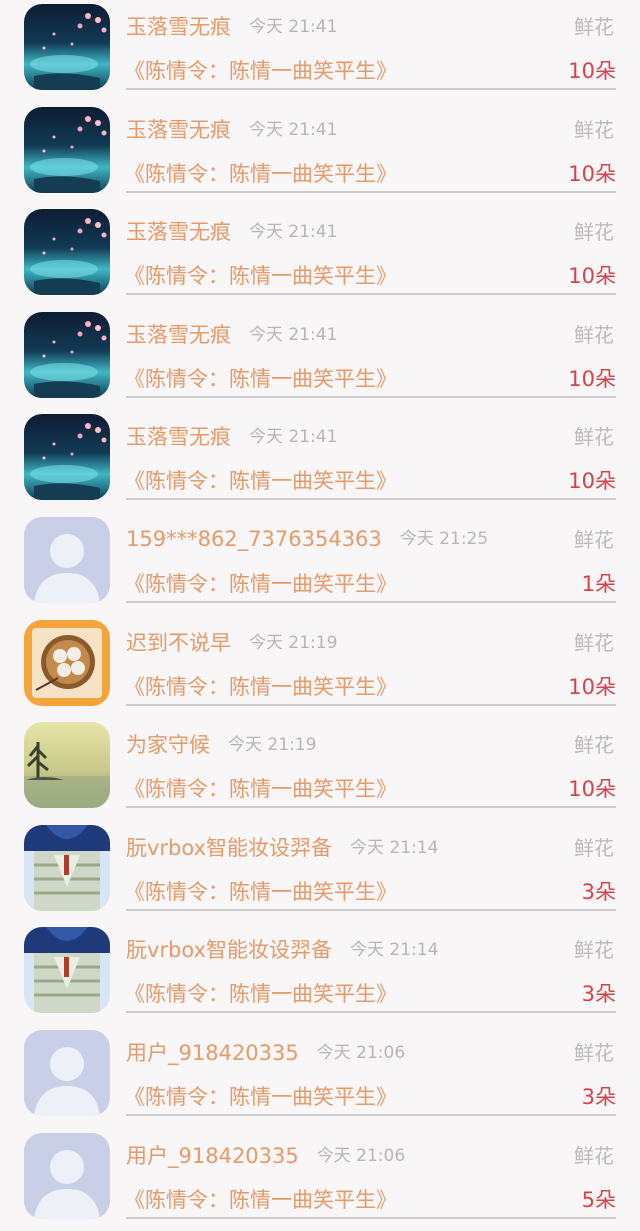 The image size is (640, 1231). Describe the element at coordinates (598, 583) in the screenshot. I see `gift-count: 1朵` at that location.